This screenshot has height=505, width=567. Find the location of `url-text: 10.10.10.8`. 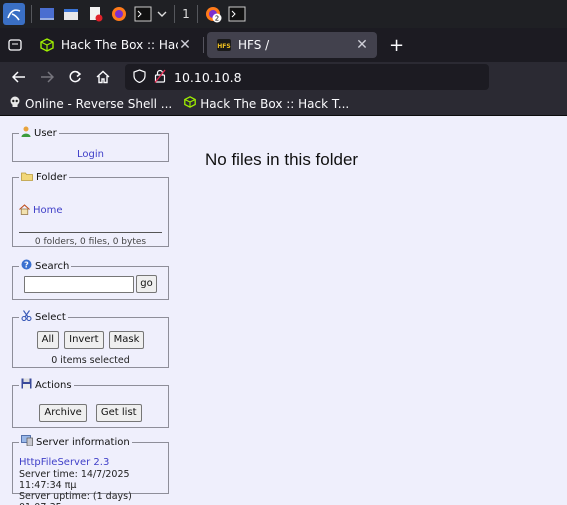

url-text: 10.10.10.8 is located at coordinates (208, 77).